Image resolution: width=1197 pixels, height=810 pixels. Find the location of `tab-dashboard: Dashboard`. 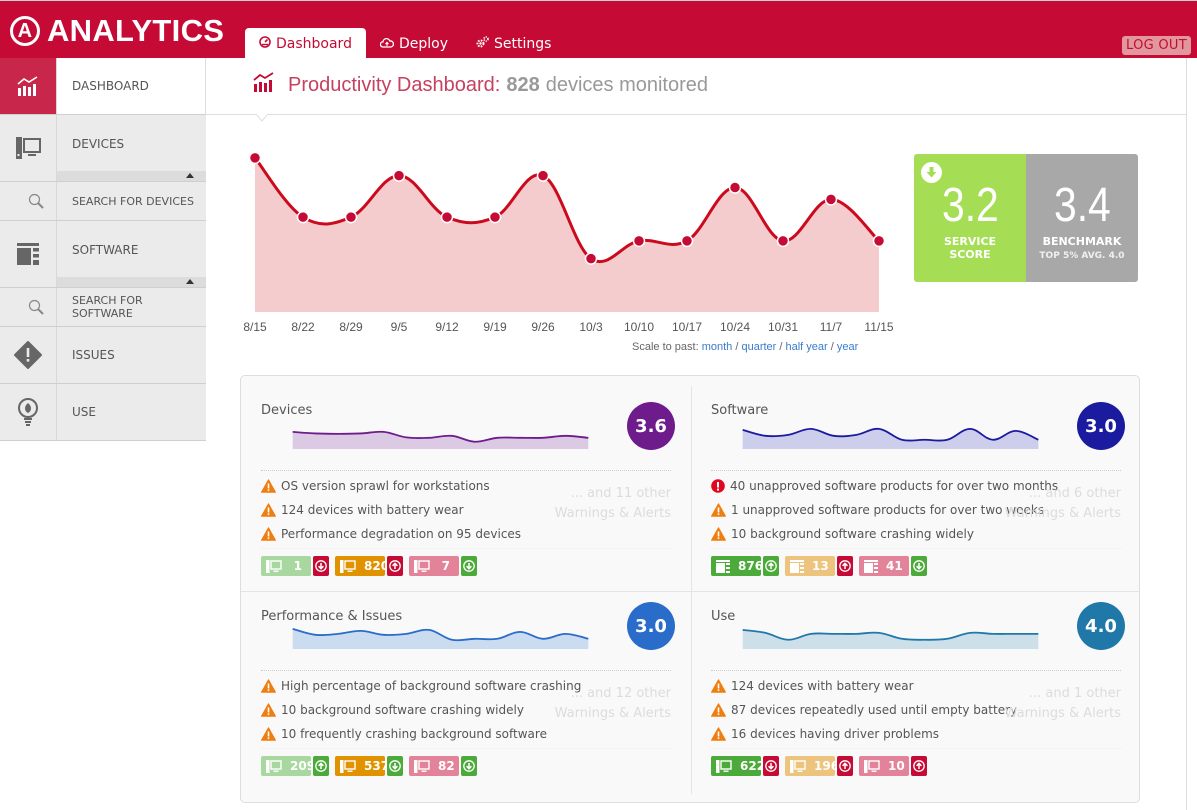

tab-dashboard: Dashboard is located at coordinates (305, 43).